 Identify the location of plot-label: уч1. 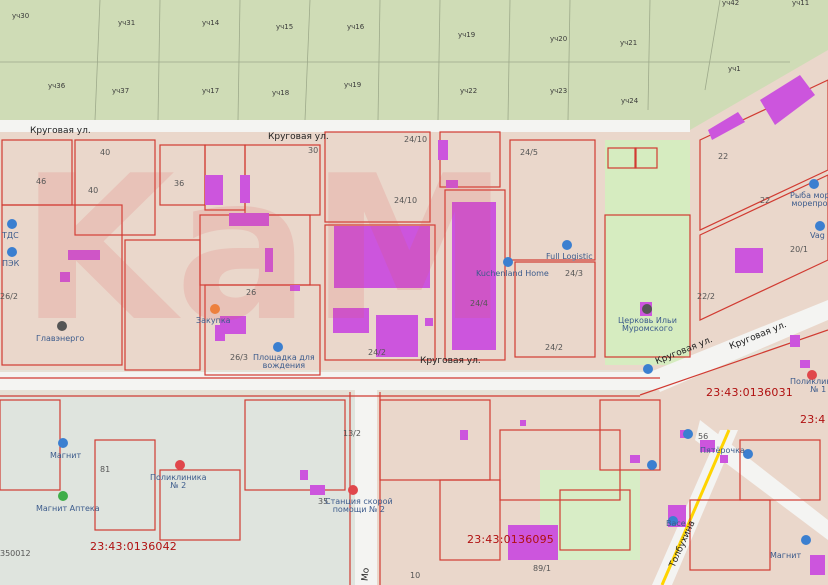
(734, 69).